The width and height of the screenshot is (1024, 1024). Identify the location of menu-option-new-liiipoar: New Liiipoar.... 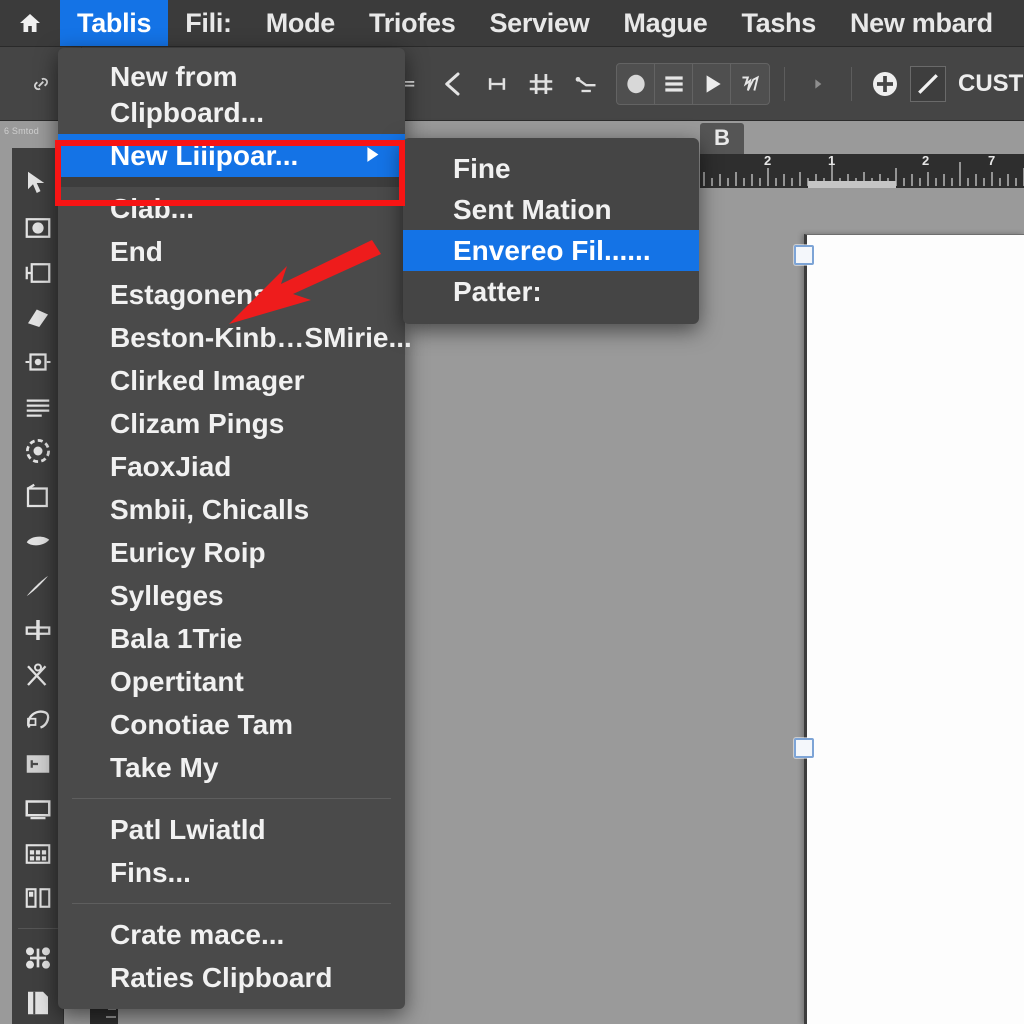
(231, 155).